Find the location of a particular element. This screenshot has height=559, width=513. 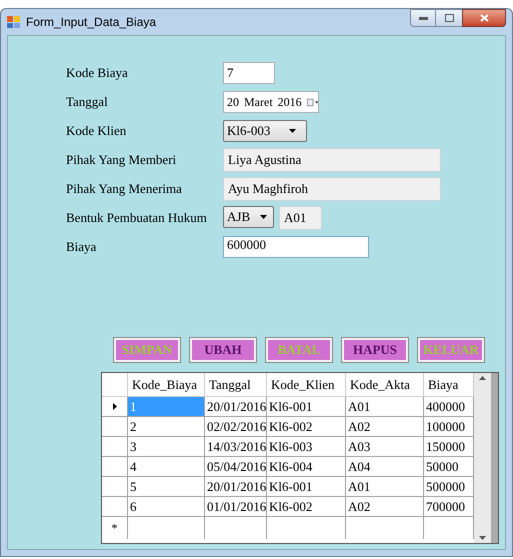

readonly-field: Liya Agustina is located at coordinates (332, 160).